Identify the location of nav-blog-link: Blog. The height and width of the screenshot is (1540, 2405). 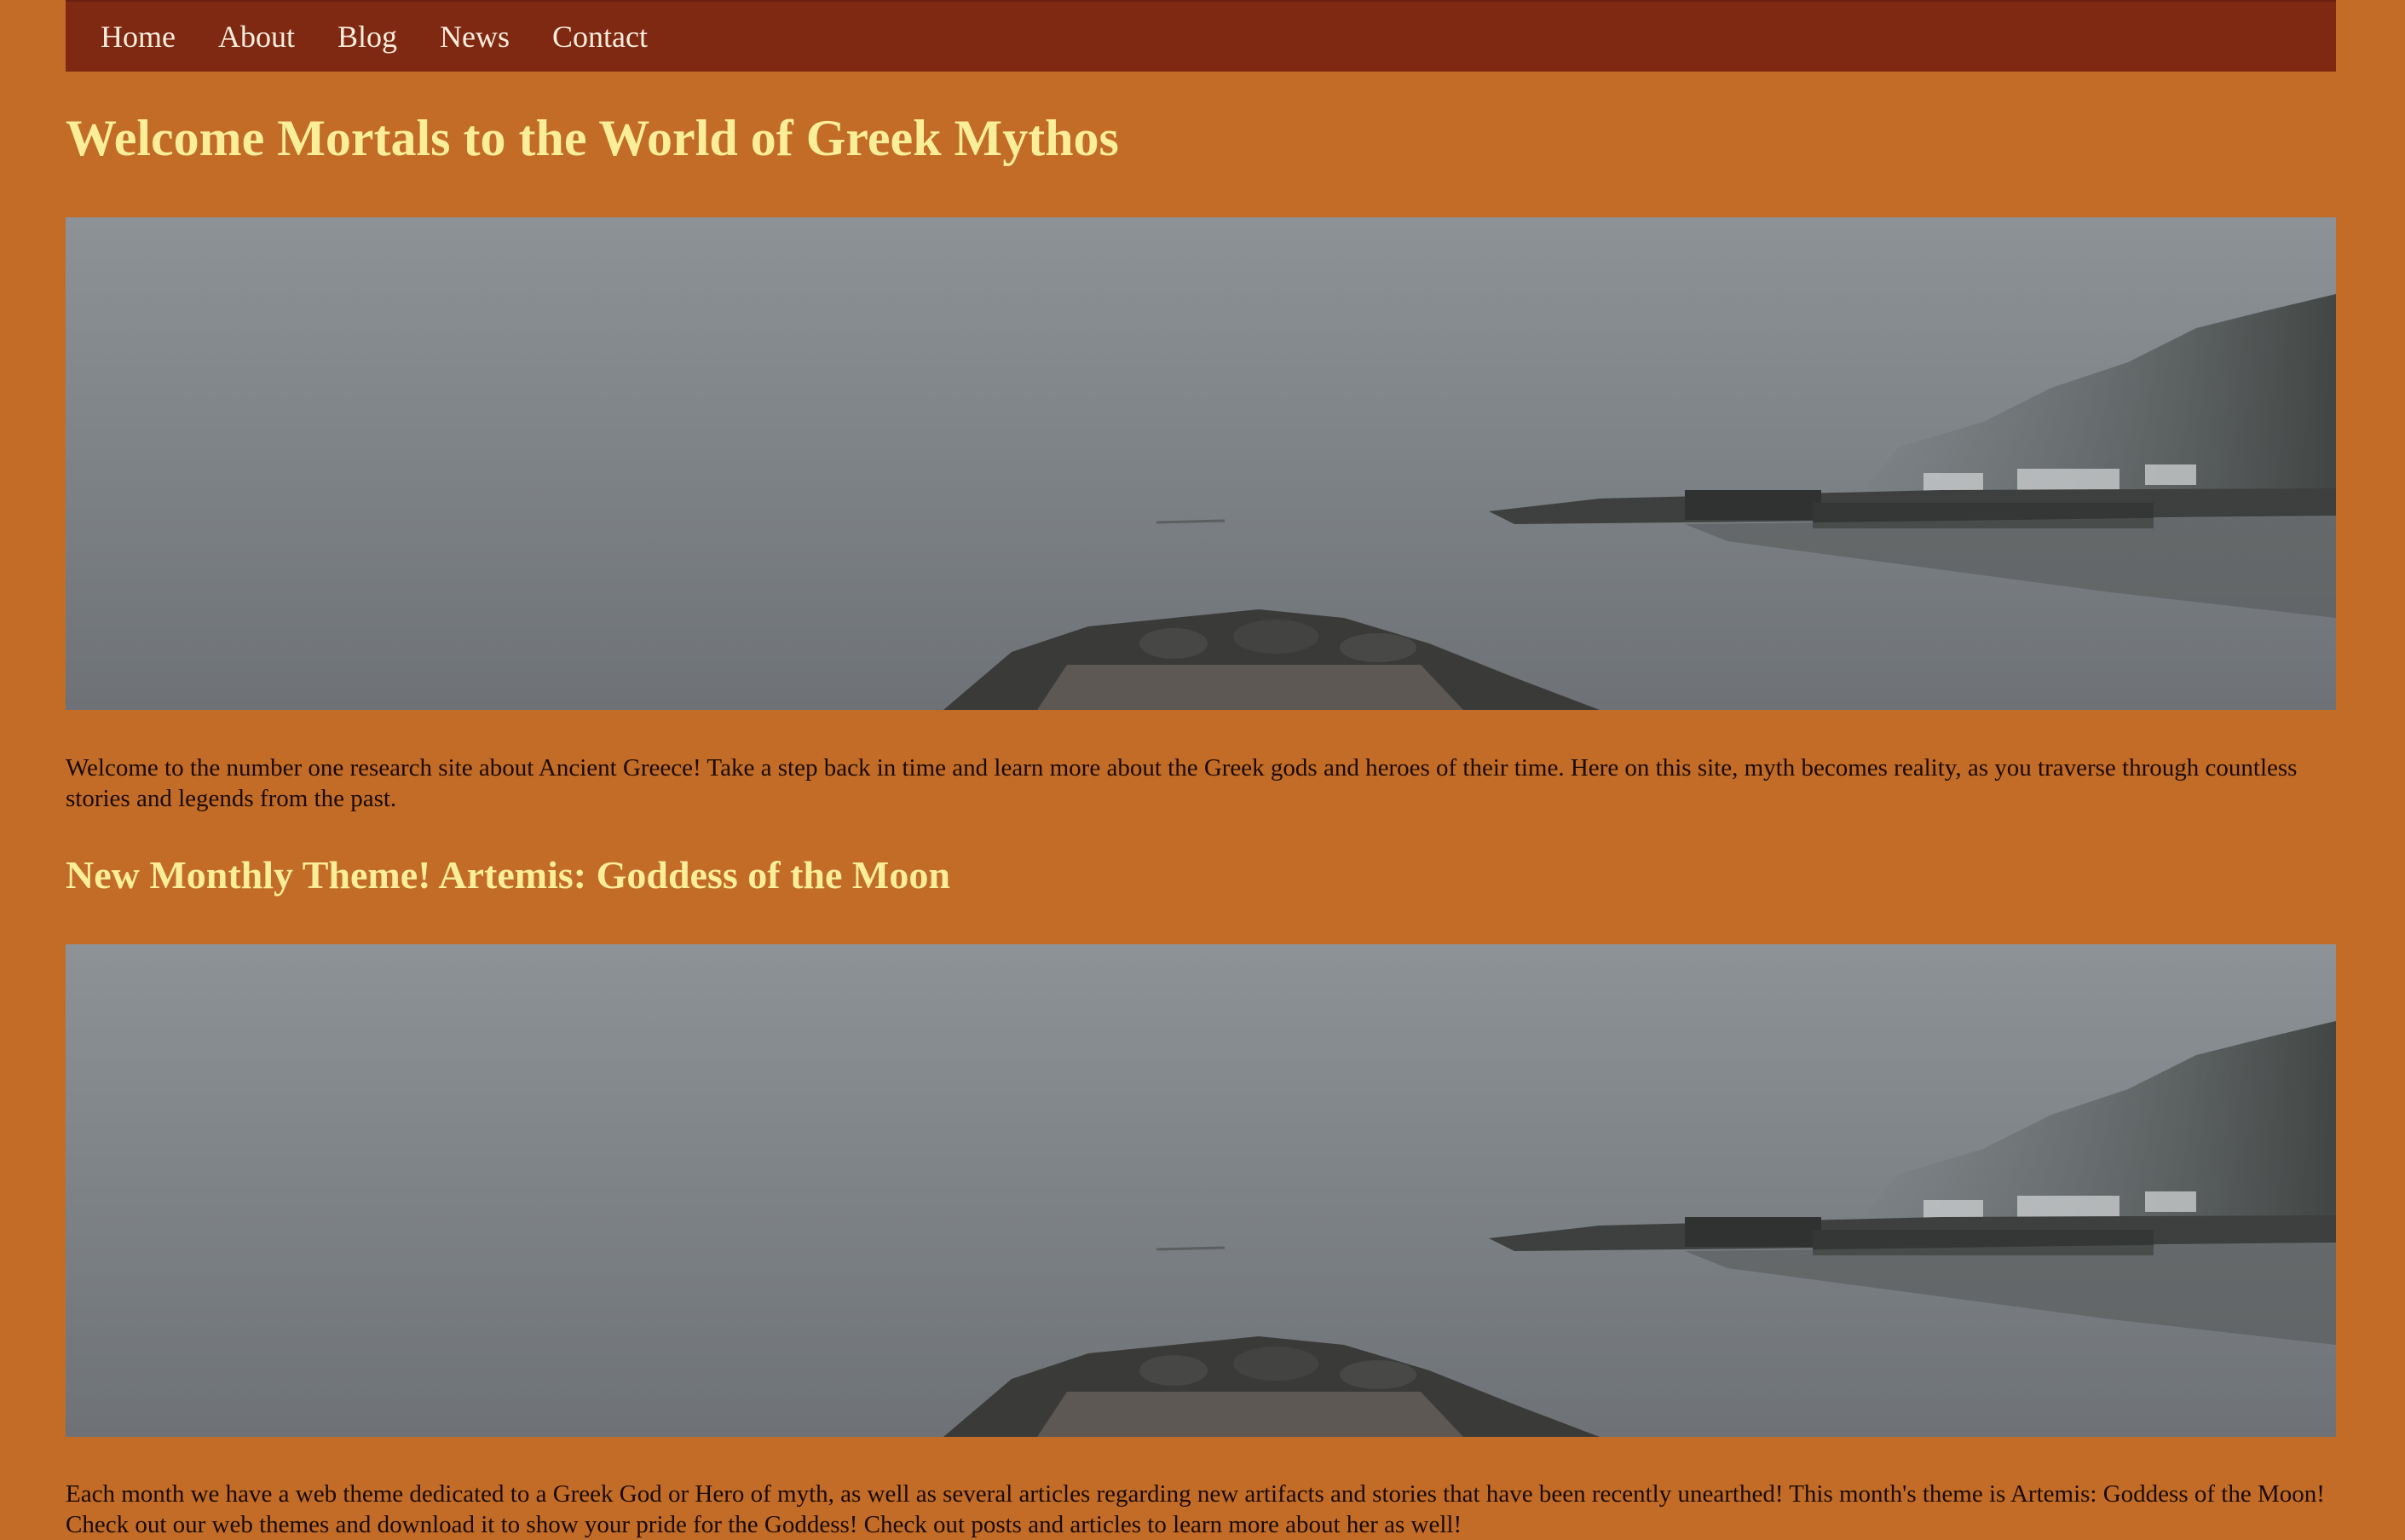
(367, 37).